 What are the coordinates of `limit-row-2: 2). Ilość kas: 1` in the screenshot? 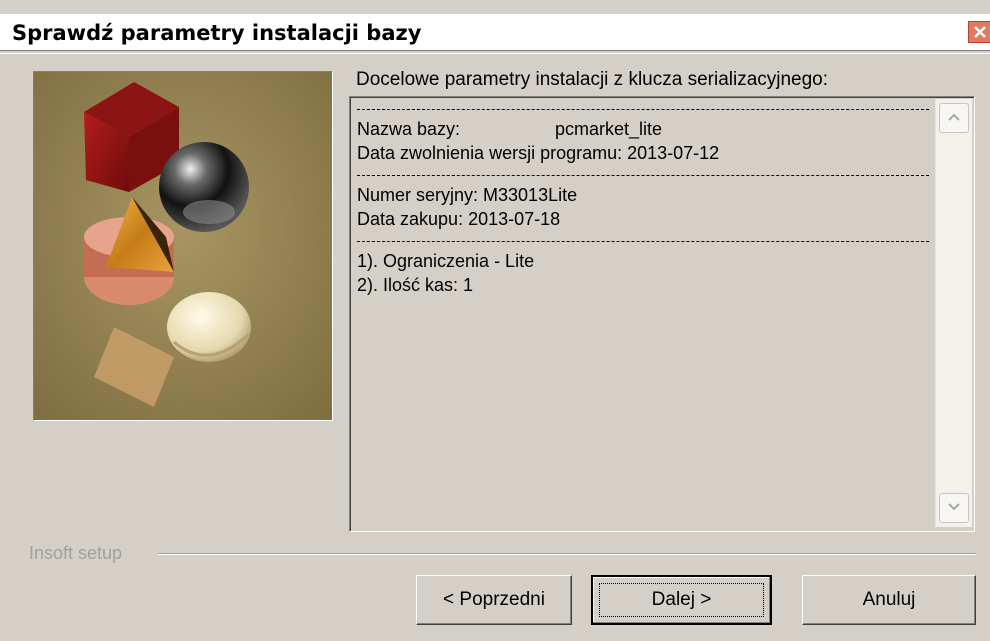 It's located at (415, 285).